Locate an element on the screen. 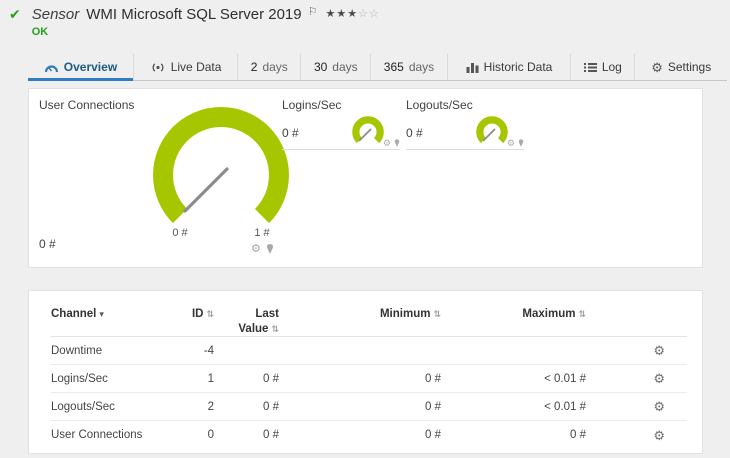 The image size is (730, 458). tab-live-data: Live Data is located at coordinates (184, 67).